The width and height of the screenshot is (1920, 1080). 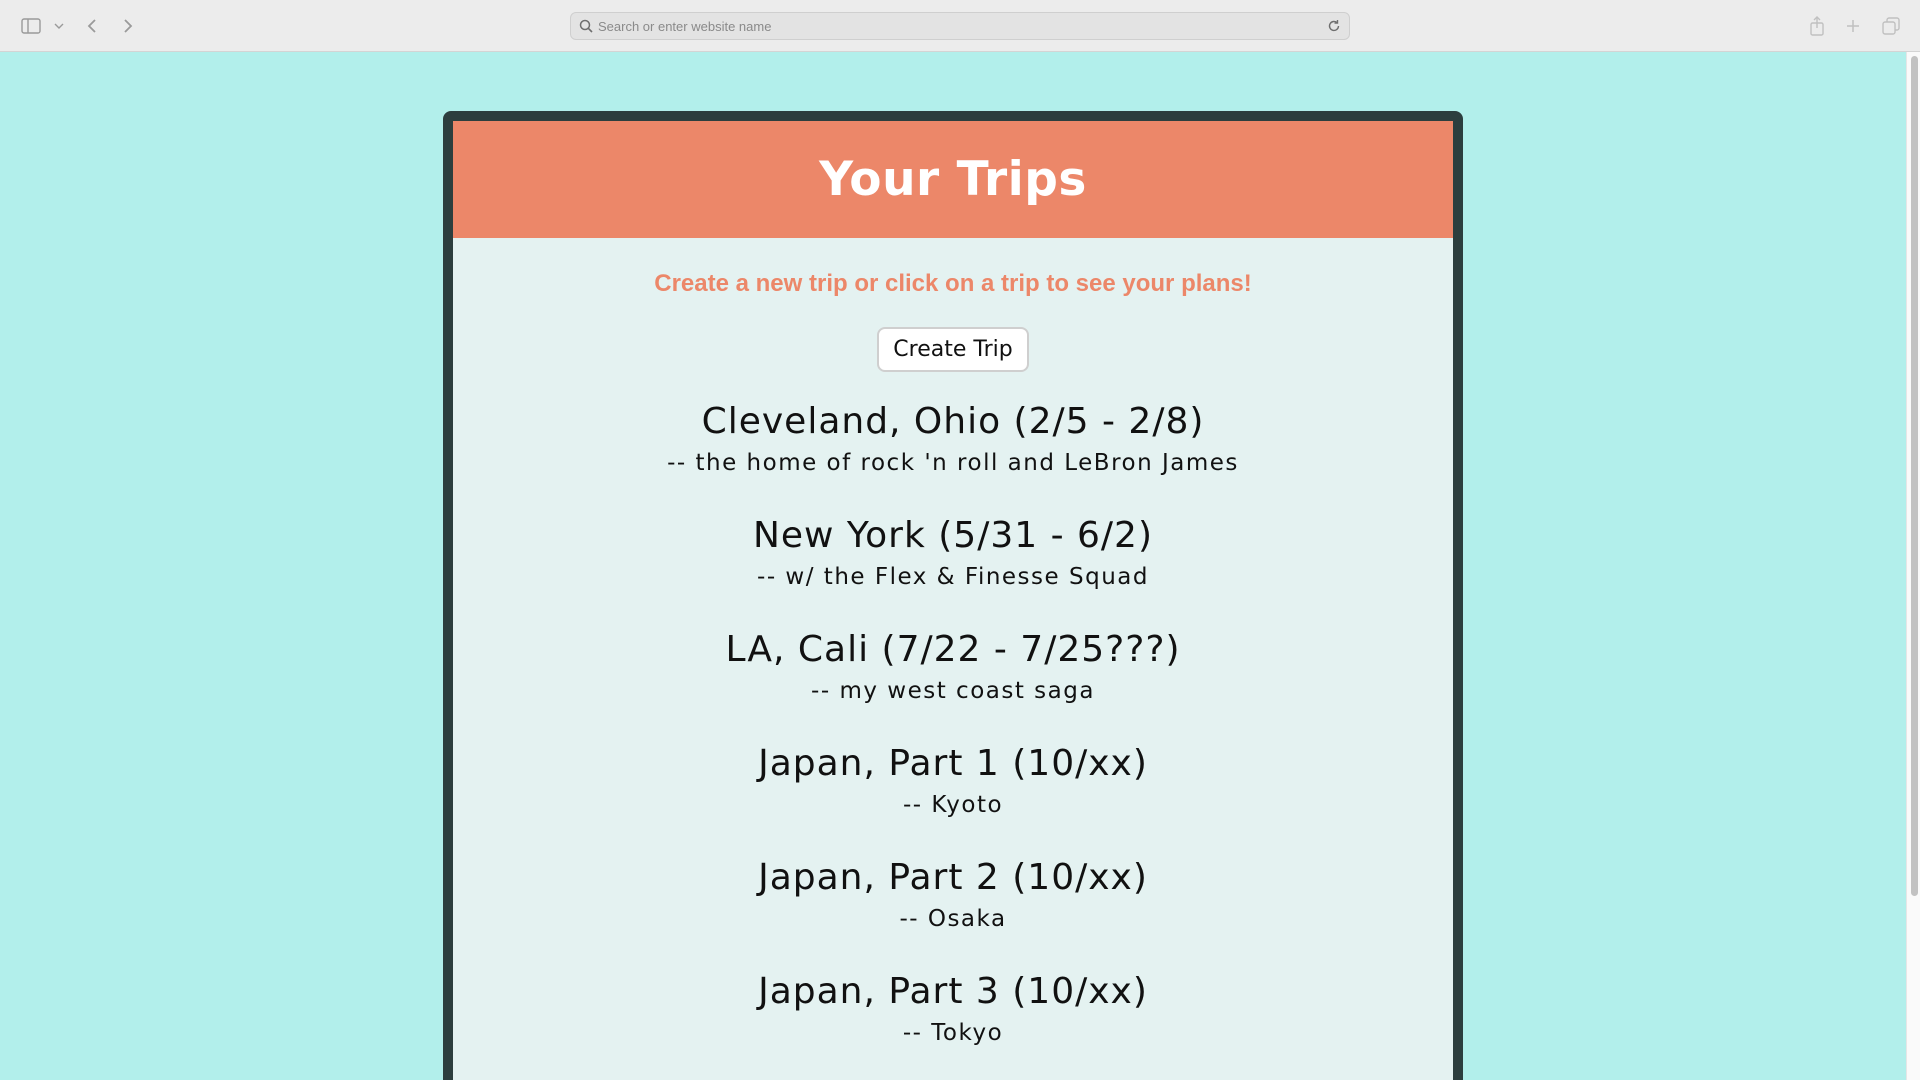 I want to click on page-scrollbar, so click(x=1913, y=566).